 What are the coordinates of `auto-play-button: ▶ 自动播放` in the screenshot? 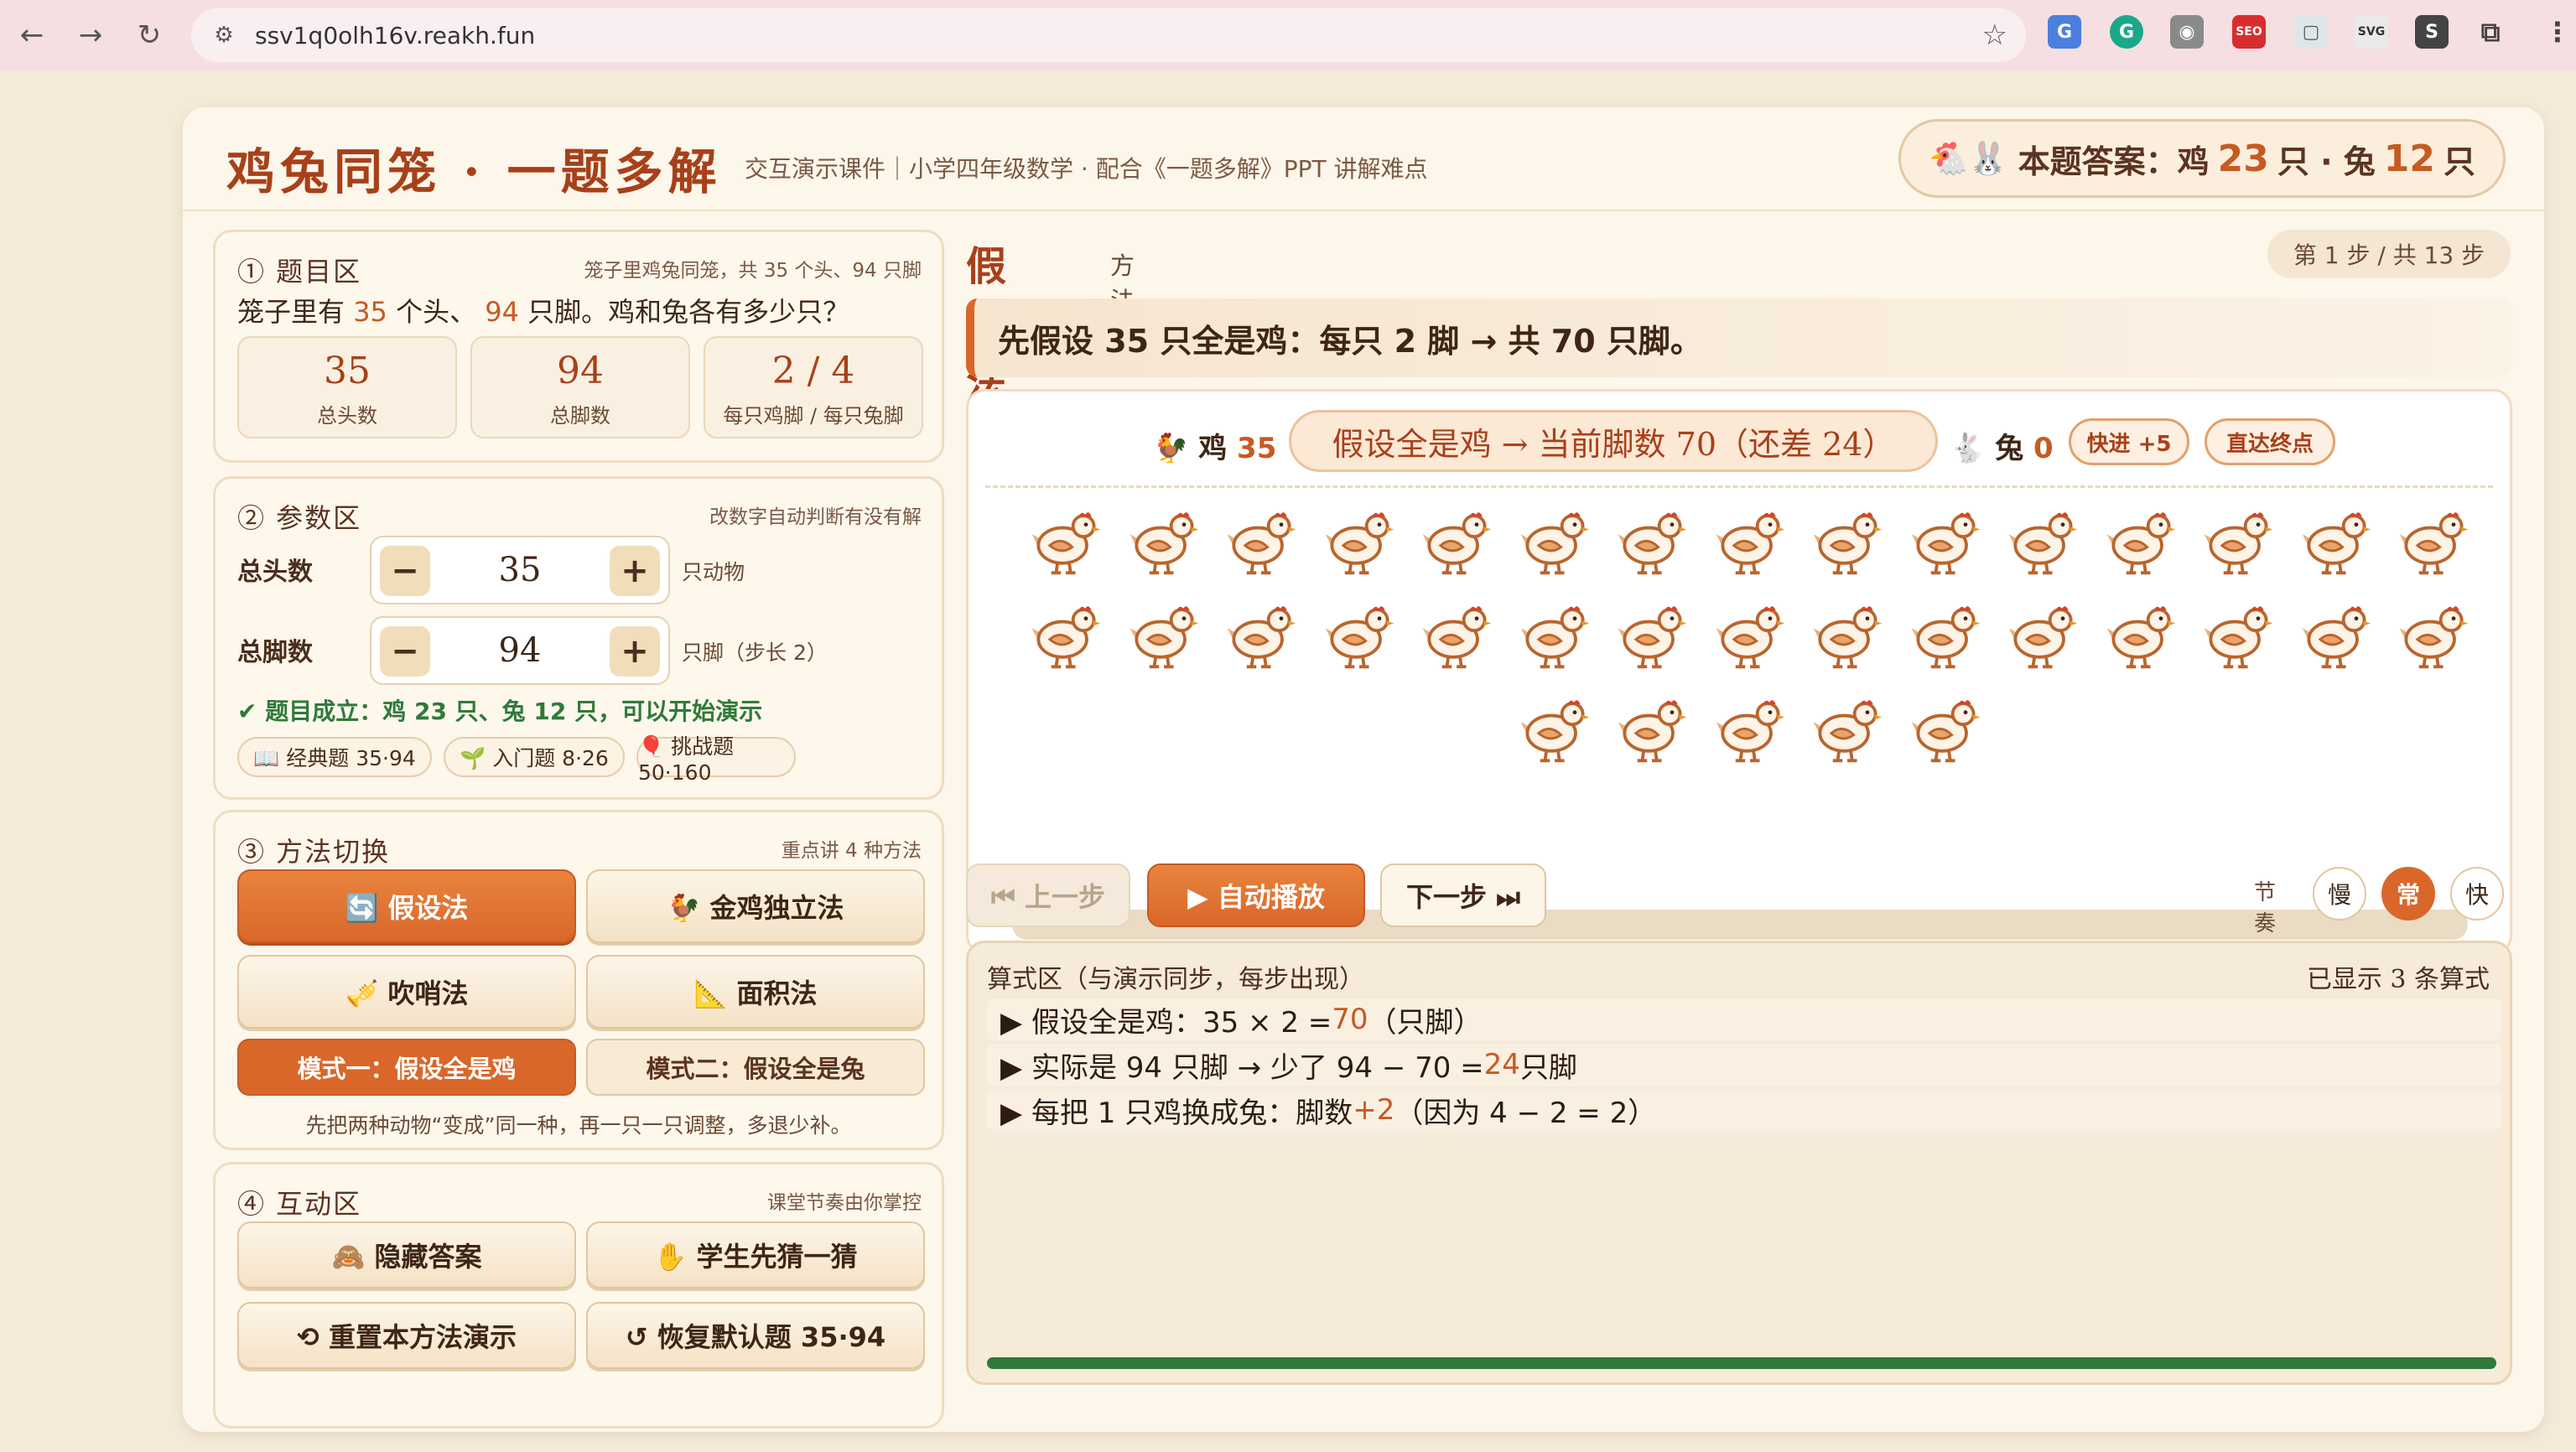 It's located at (1256, 895).